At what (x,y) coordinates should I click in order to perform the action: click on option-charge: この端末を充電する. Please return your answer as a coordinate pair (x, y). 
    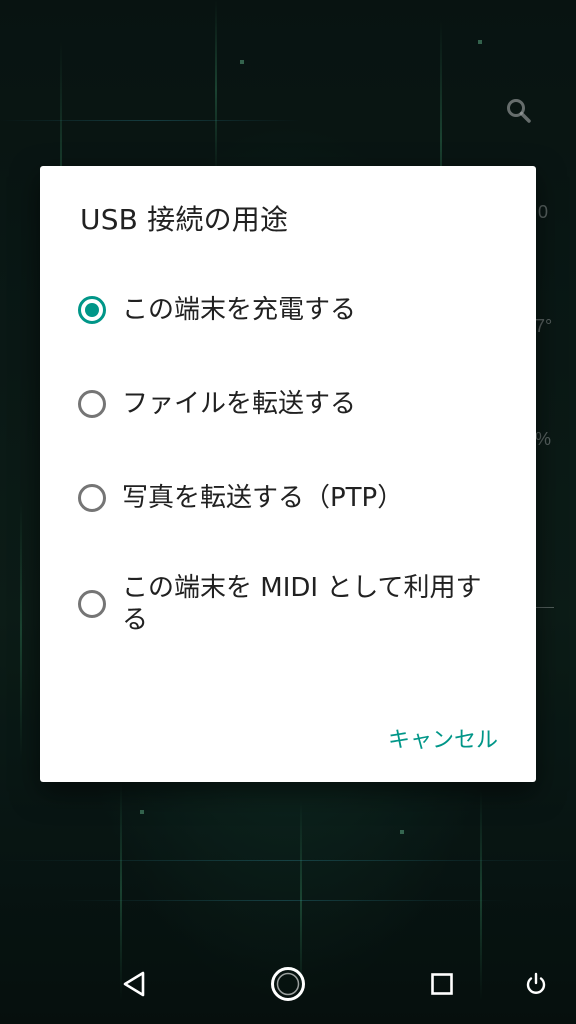
    Looking at the image, I should click on (293, 310).